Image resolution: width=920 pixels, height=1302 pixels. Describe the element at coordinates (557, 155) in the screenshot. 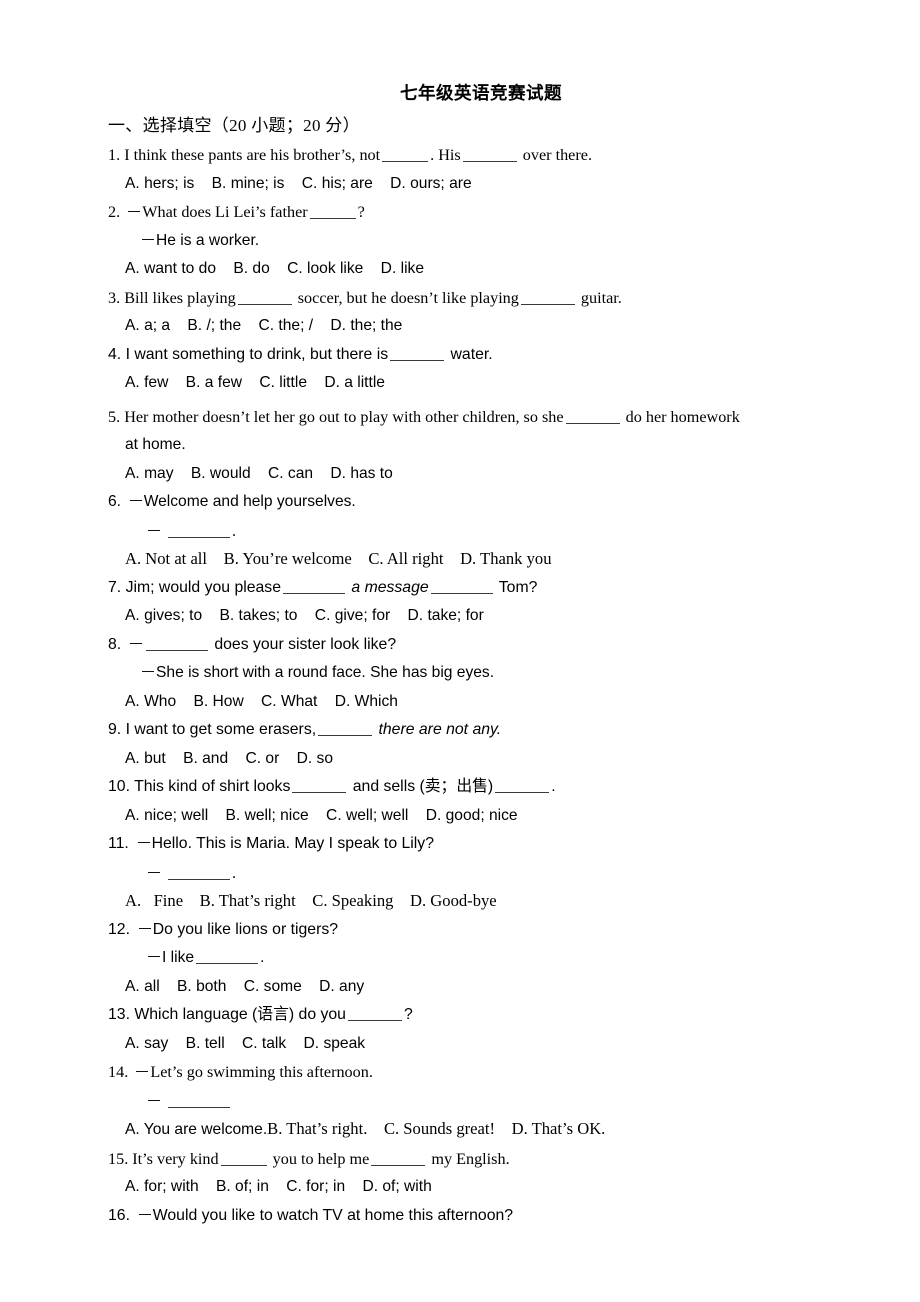

I see `question-1-stem-post: over there.` at that location.